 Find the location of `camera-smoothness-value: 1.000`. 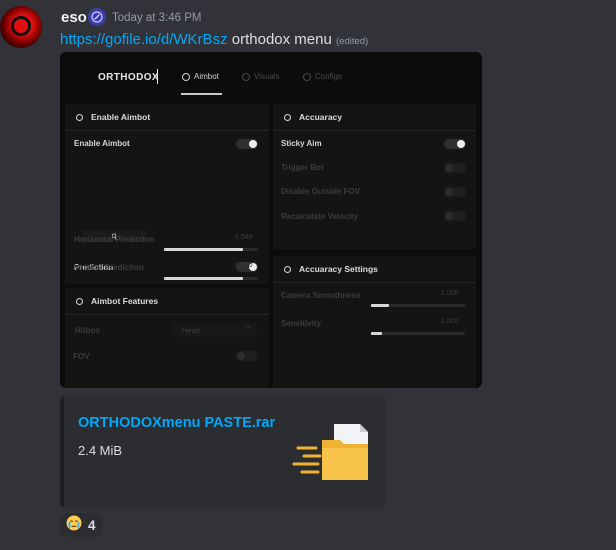

camera-smoothness-value: 1.000 is located at coordinates (450, 293).